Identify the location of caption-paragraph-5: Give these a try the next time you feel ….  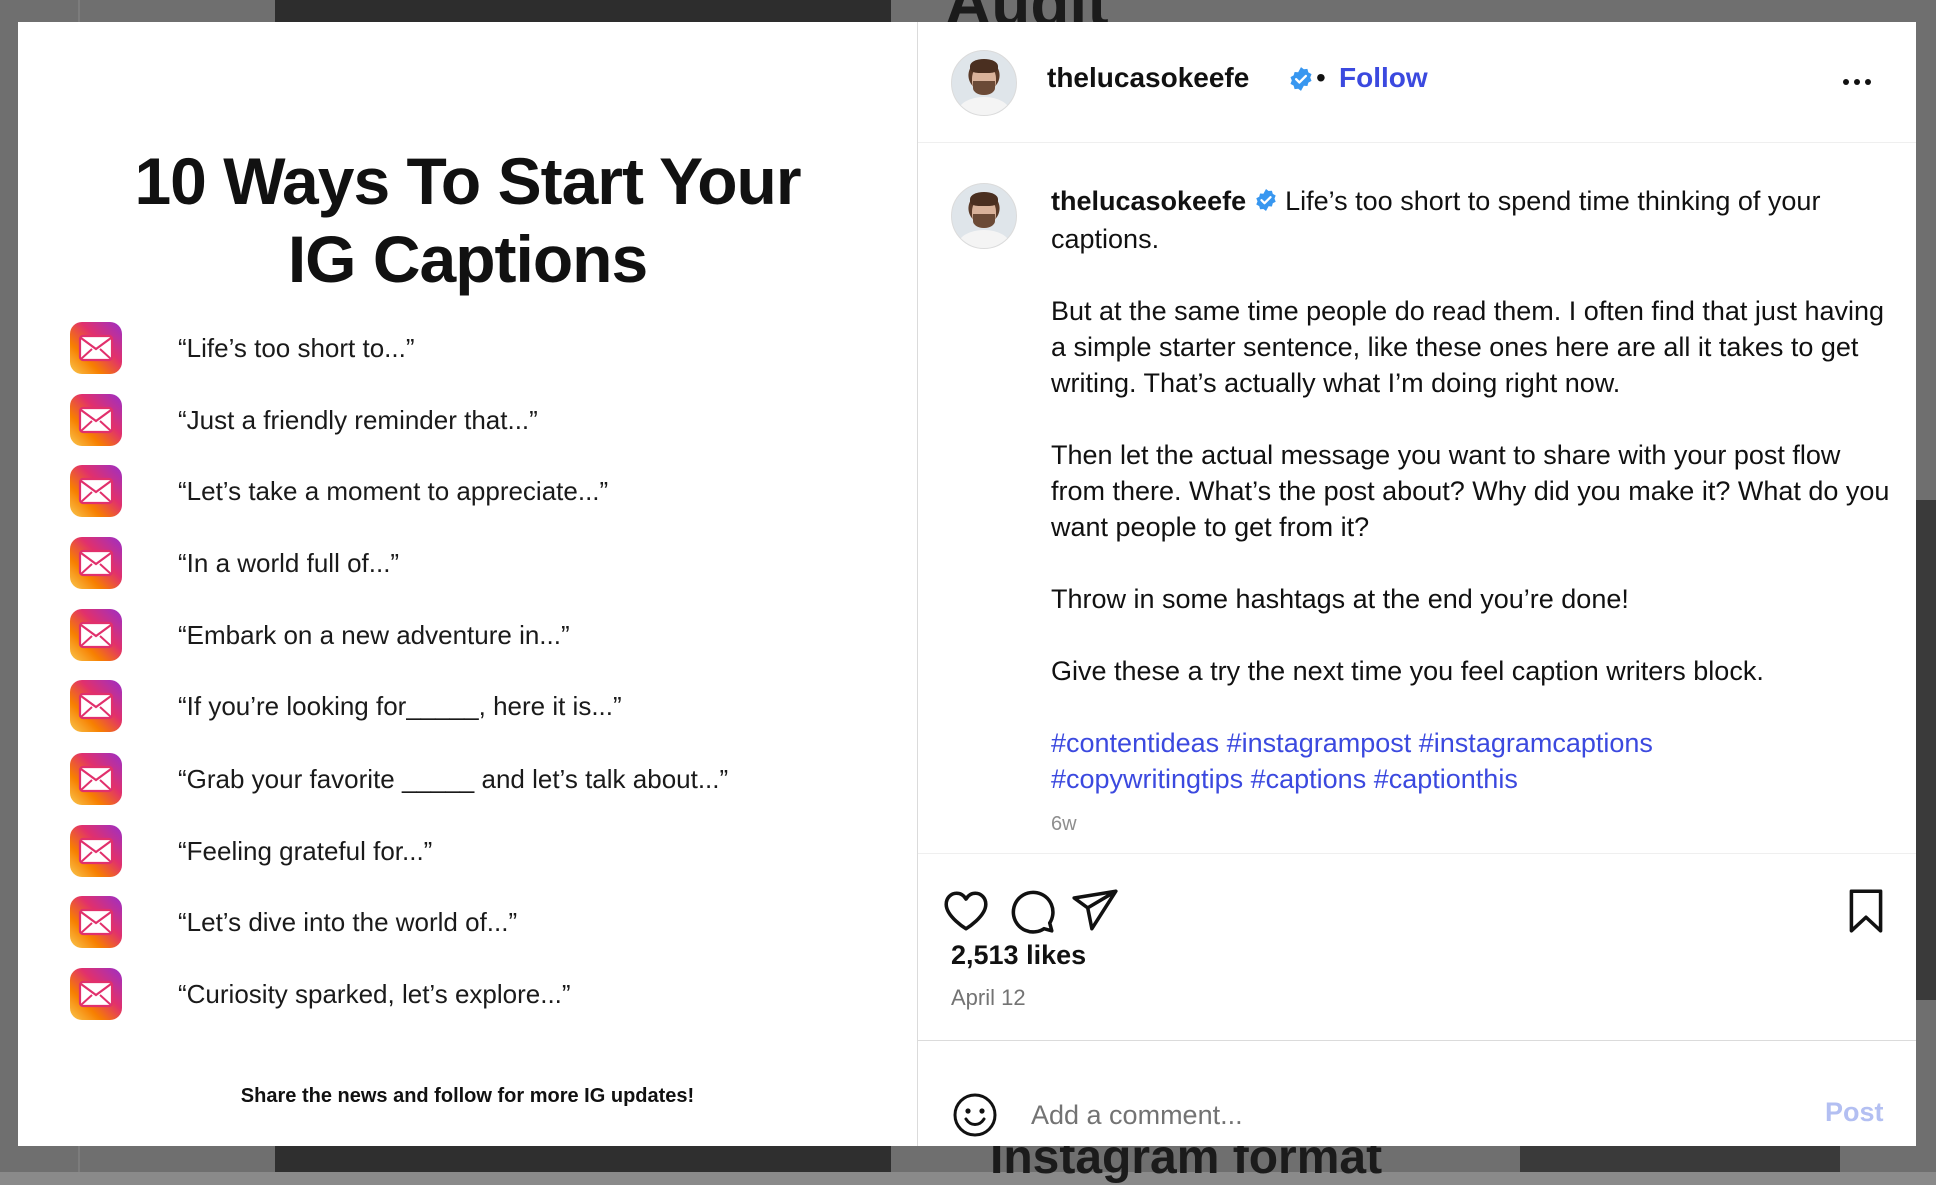
(1407, 670).